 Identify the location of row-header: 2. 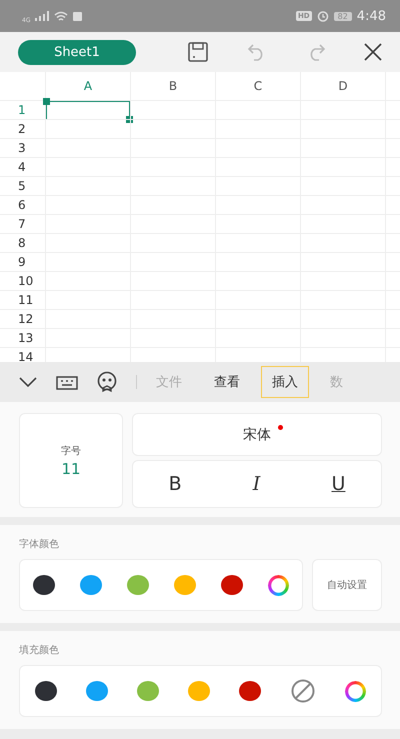
(22, 128).